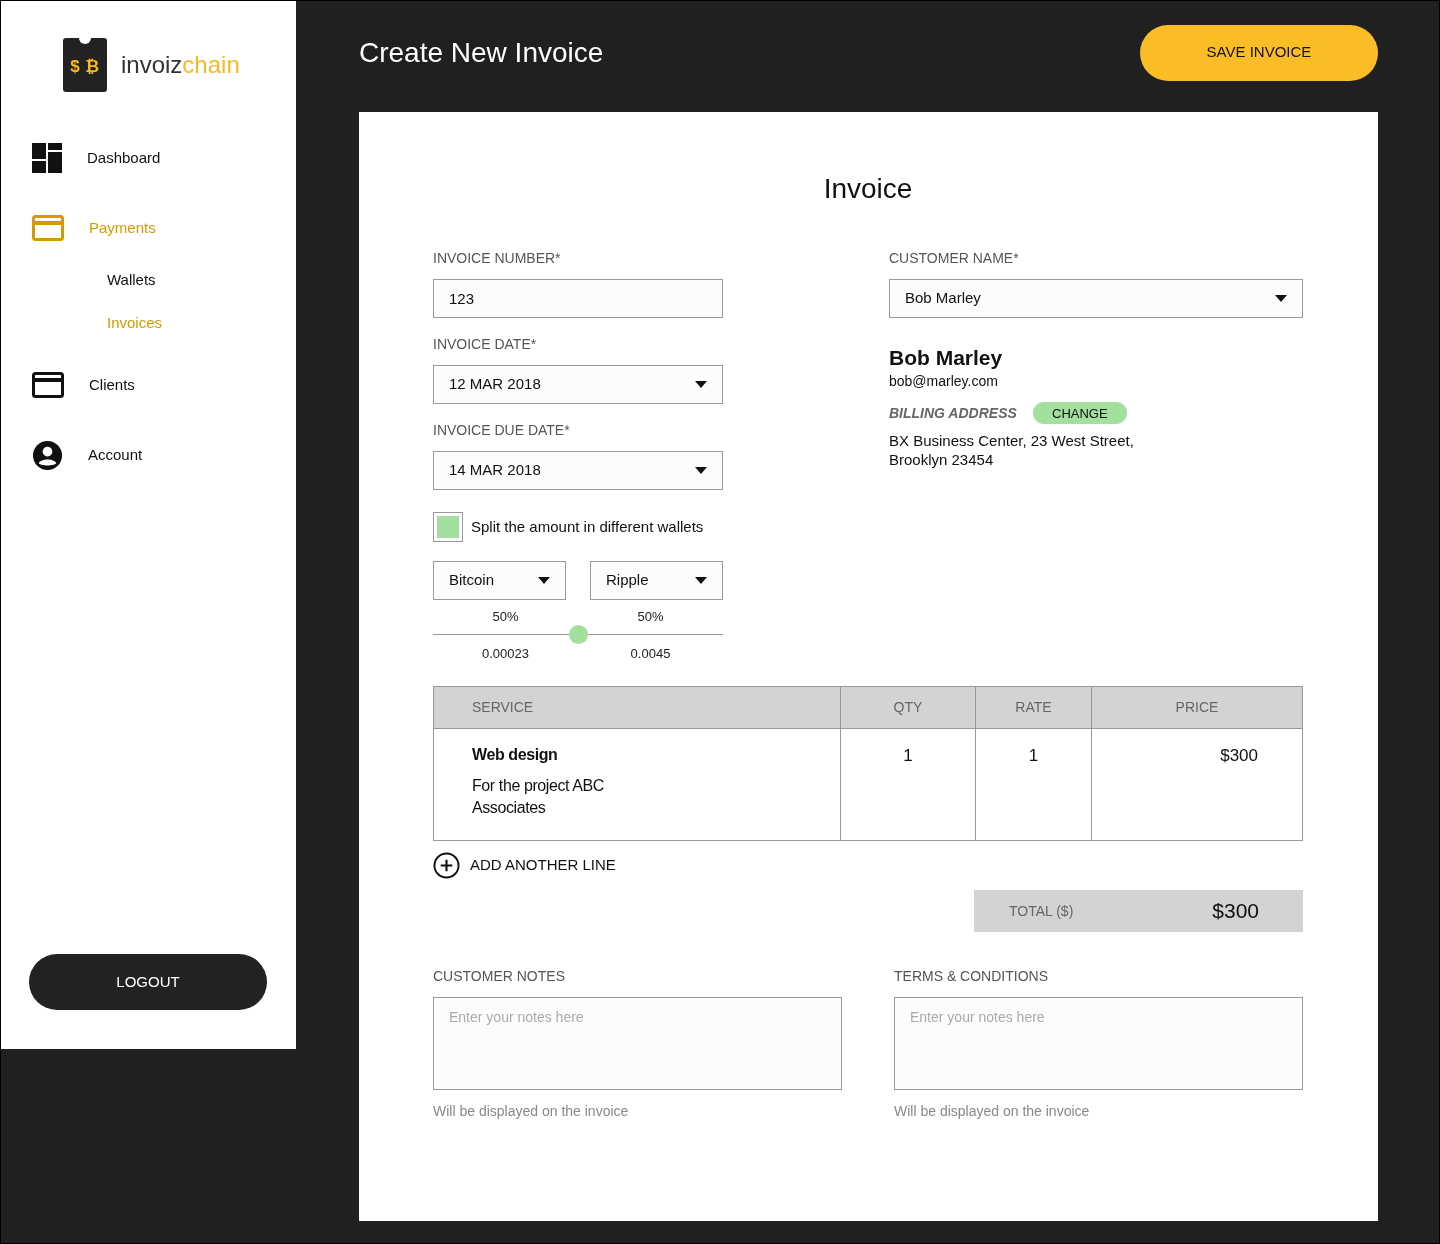  I want to click on text-input: 123, so click(578, 298).